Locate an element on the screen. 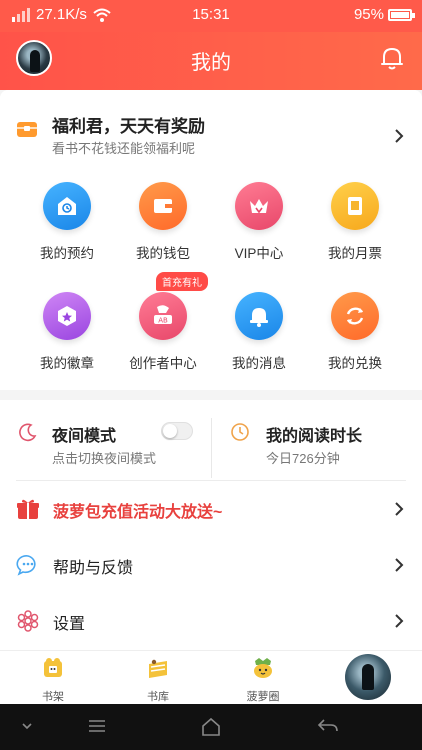 The height and width of the screenshot is (750, 422). settings-row: 设置 is located at coordinates (211, 621).